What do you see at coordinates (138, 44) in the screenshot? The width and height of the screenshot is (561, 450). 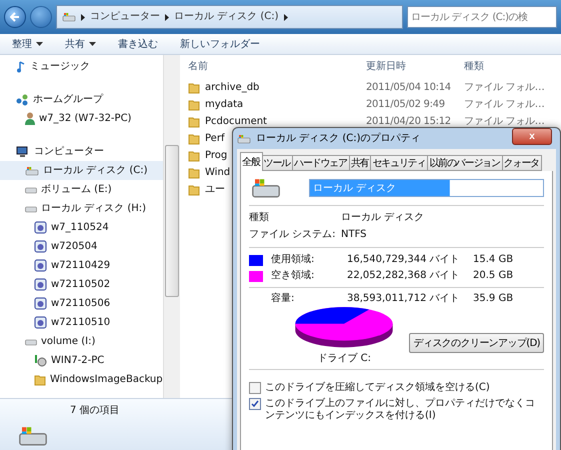 I see `toolbar-button: 書き込む` at bounding box center [138, 44].